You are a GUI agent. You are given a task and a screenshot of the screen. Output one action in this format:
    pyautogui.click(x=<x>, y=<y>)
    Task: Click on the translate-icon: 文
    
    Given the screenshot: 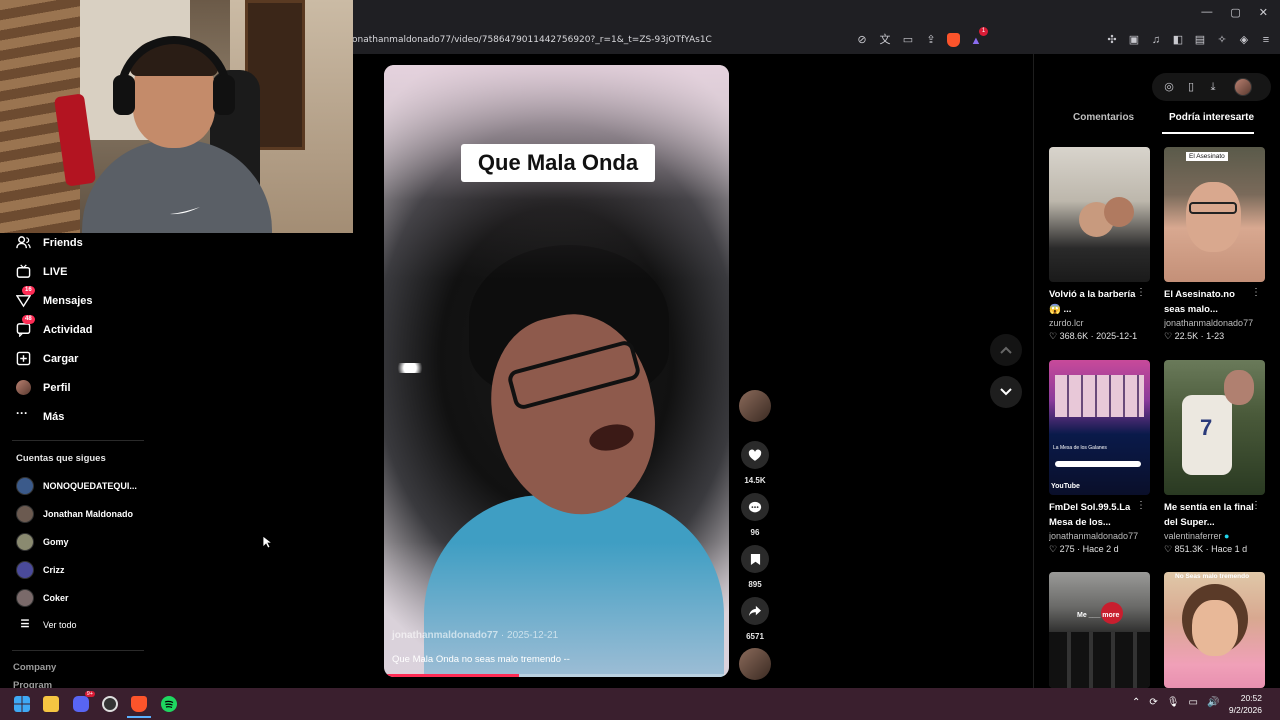 What is the action you would take?
    pyautogui.click(x=885, y=40)
    